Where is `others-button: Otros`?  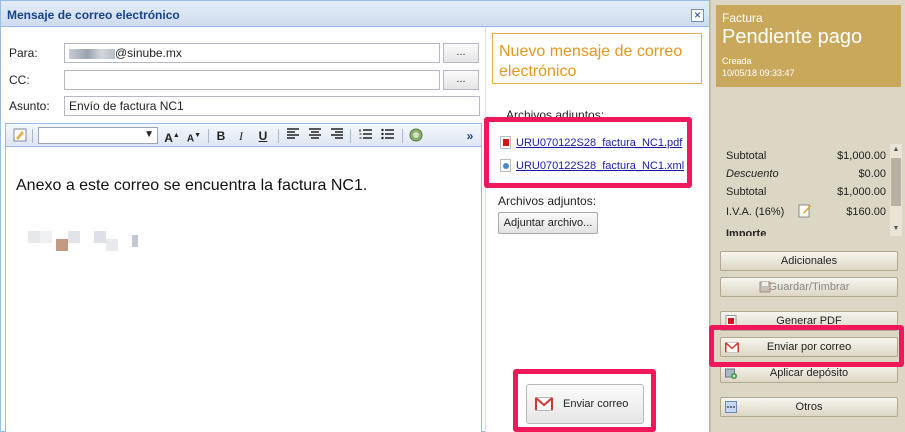
others-button: Otros is located at coordinates (809, 407).